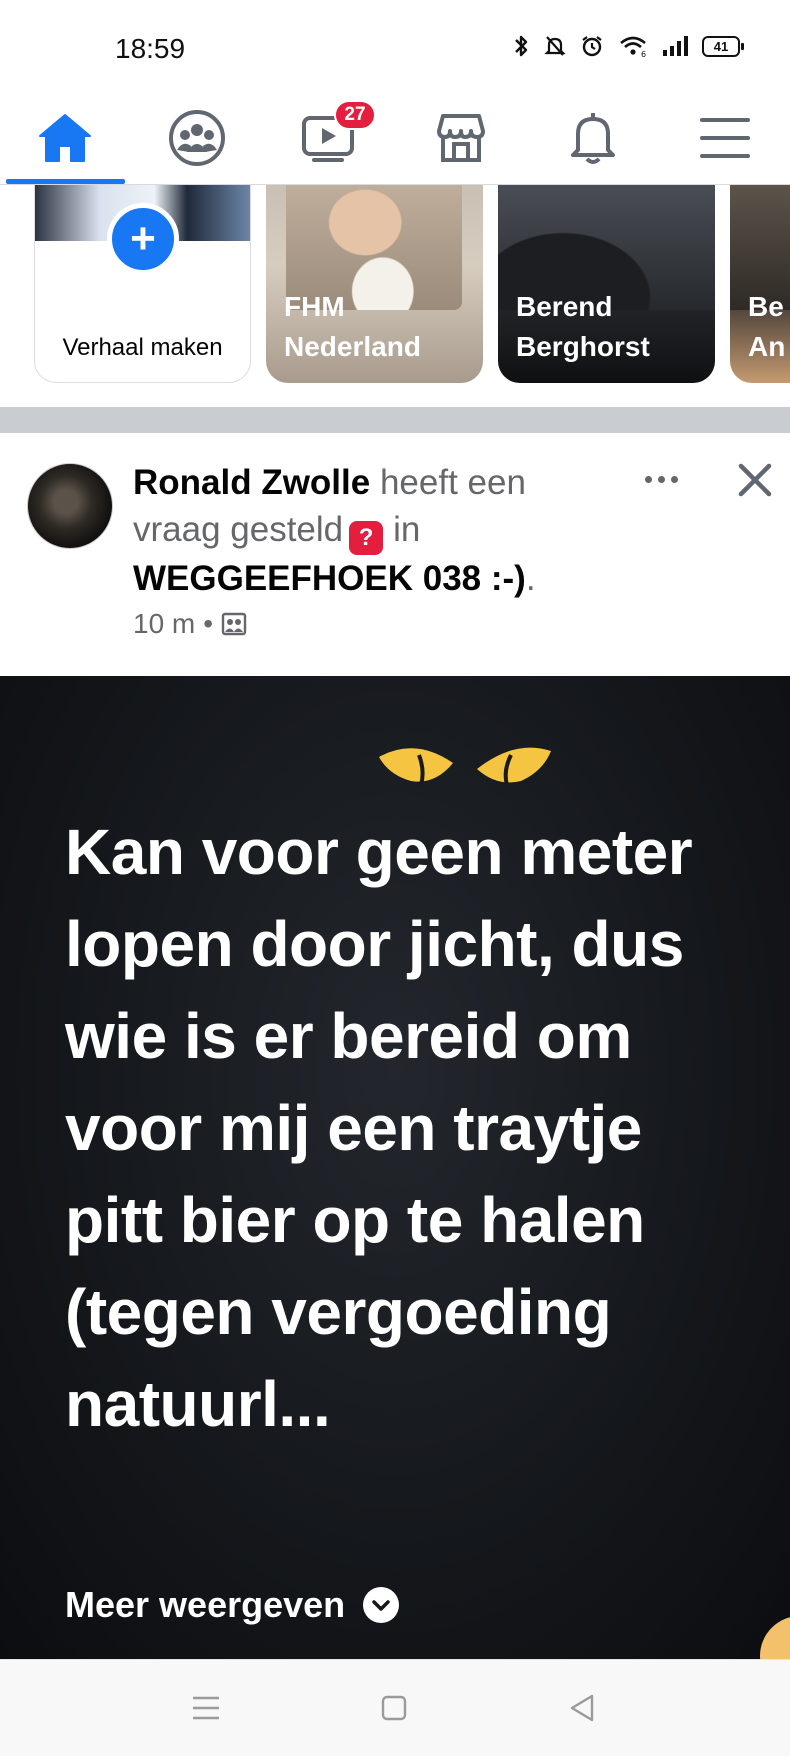 This screenshot has height=1756, width=790. What do you see at coordinates (606, 284) in the screenshot?
I see `story-card: Berend Berghorst` at bounding box center [606, 284].